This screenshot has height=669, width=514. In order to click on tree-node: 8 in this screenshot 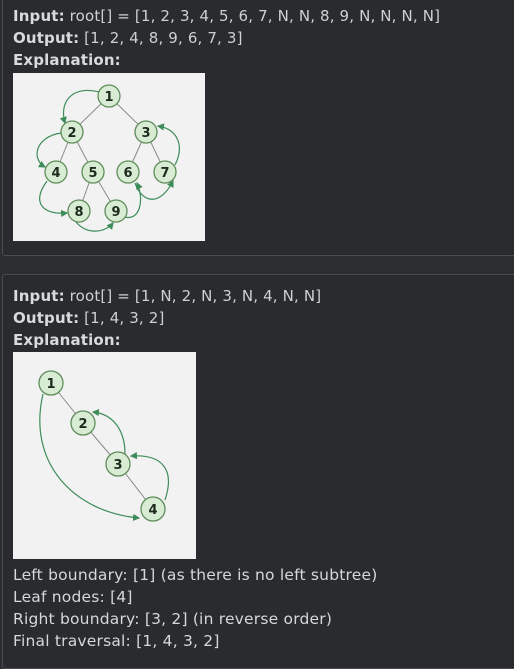, I will do `click(79, 211)`.